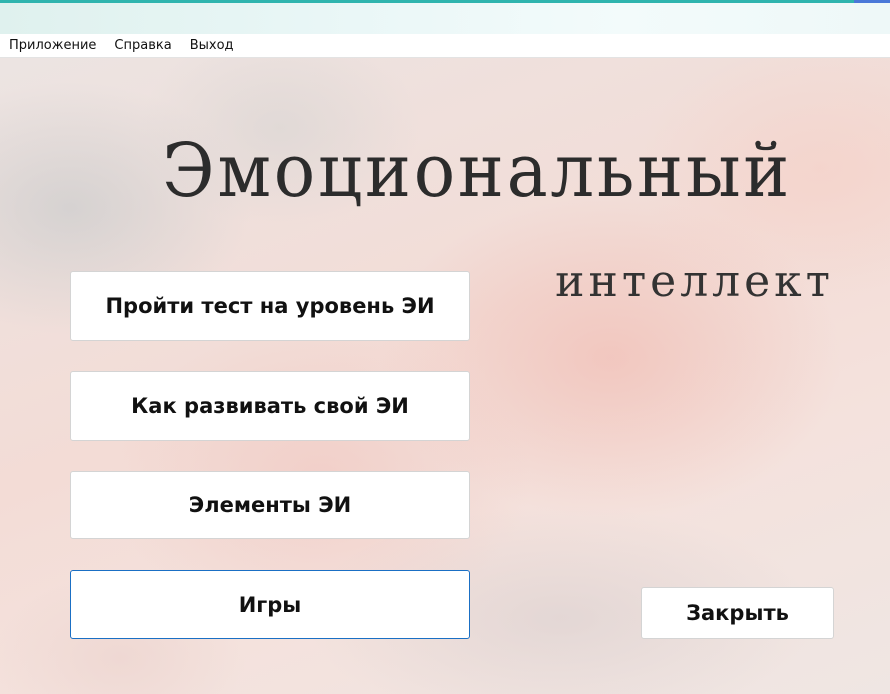  What do you see at coordinates (142, 46) in the screenshot?
I see `menu-item-help: Справка` at bounding box center [142, 46].